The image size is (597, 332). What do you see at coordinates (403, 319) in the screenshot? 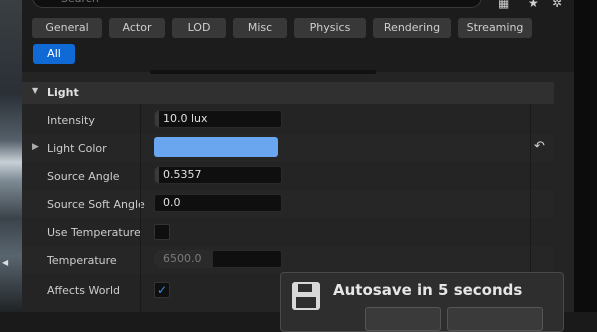
I see `toast-button-primary` at bounding box center [403, 319].